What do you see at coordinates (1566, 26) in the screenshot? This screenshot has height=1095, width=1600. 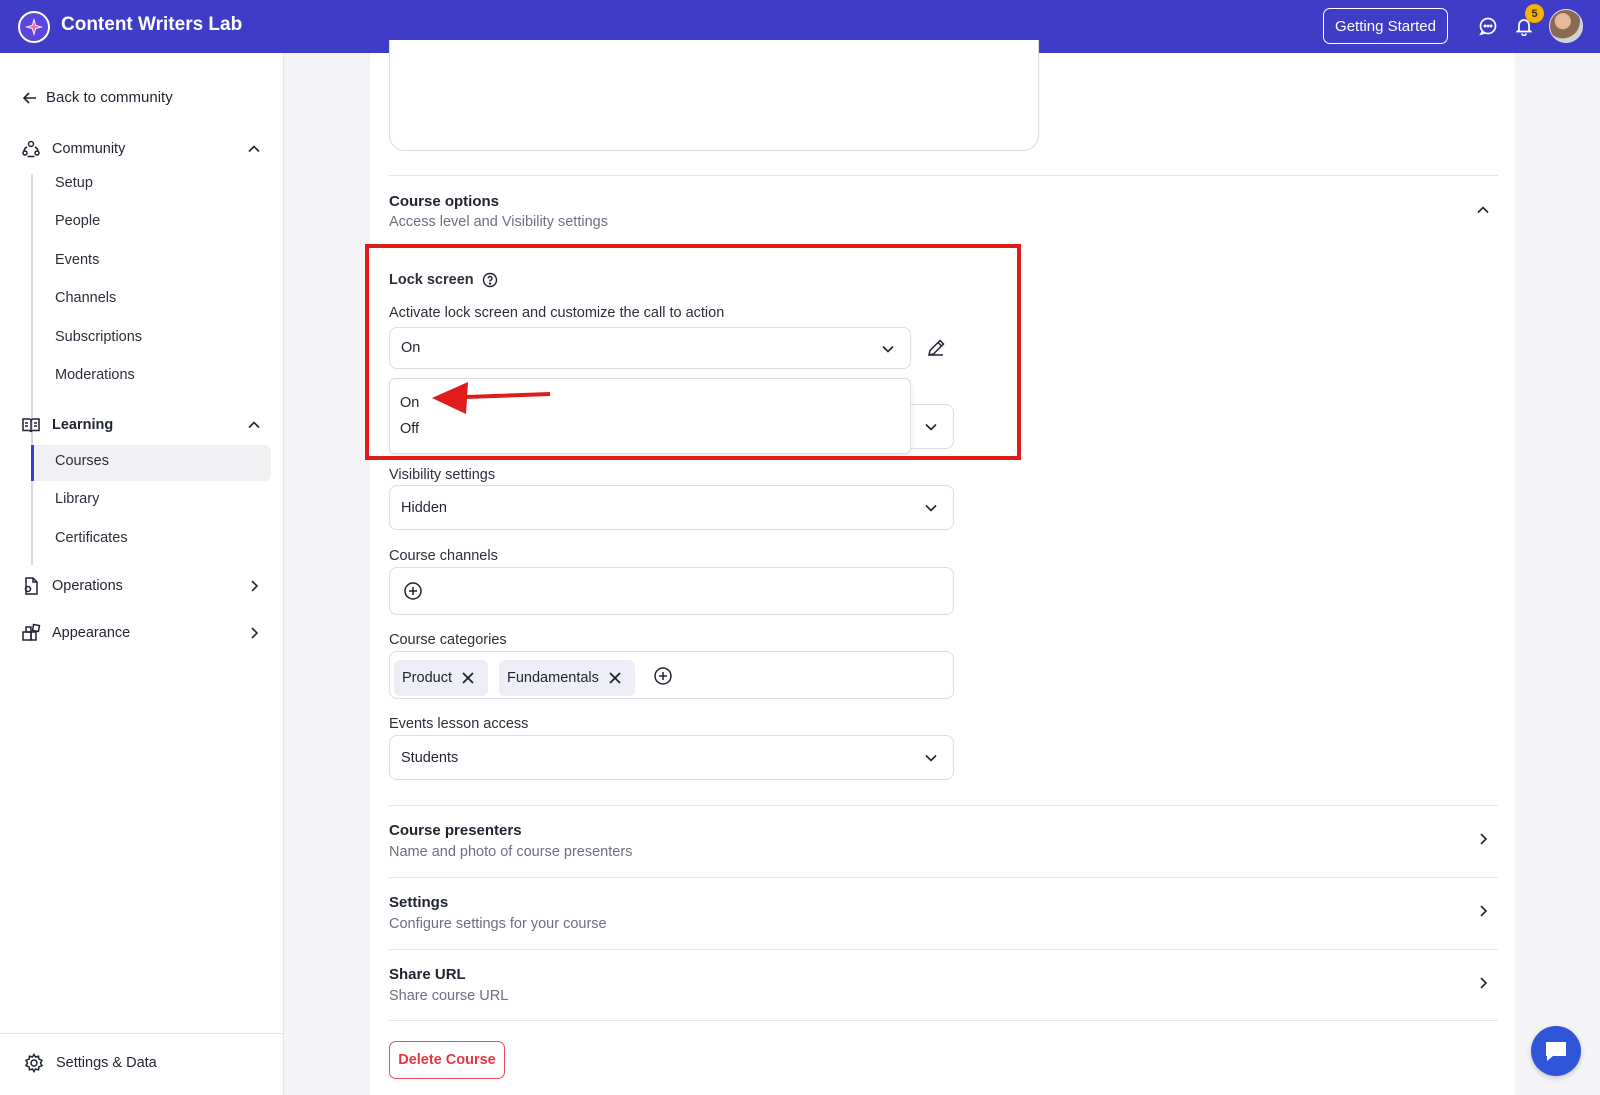 I see `avatar` at bounding box center [1566, 26].